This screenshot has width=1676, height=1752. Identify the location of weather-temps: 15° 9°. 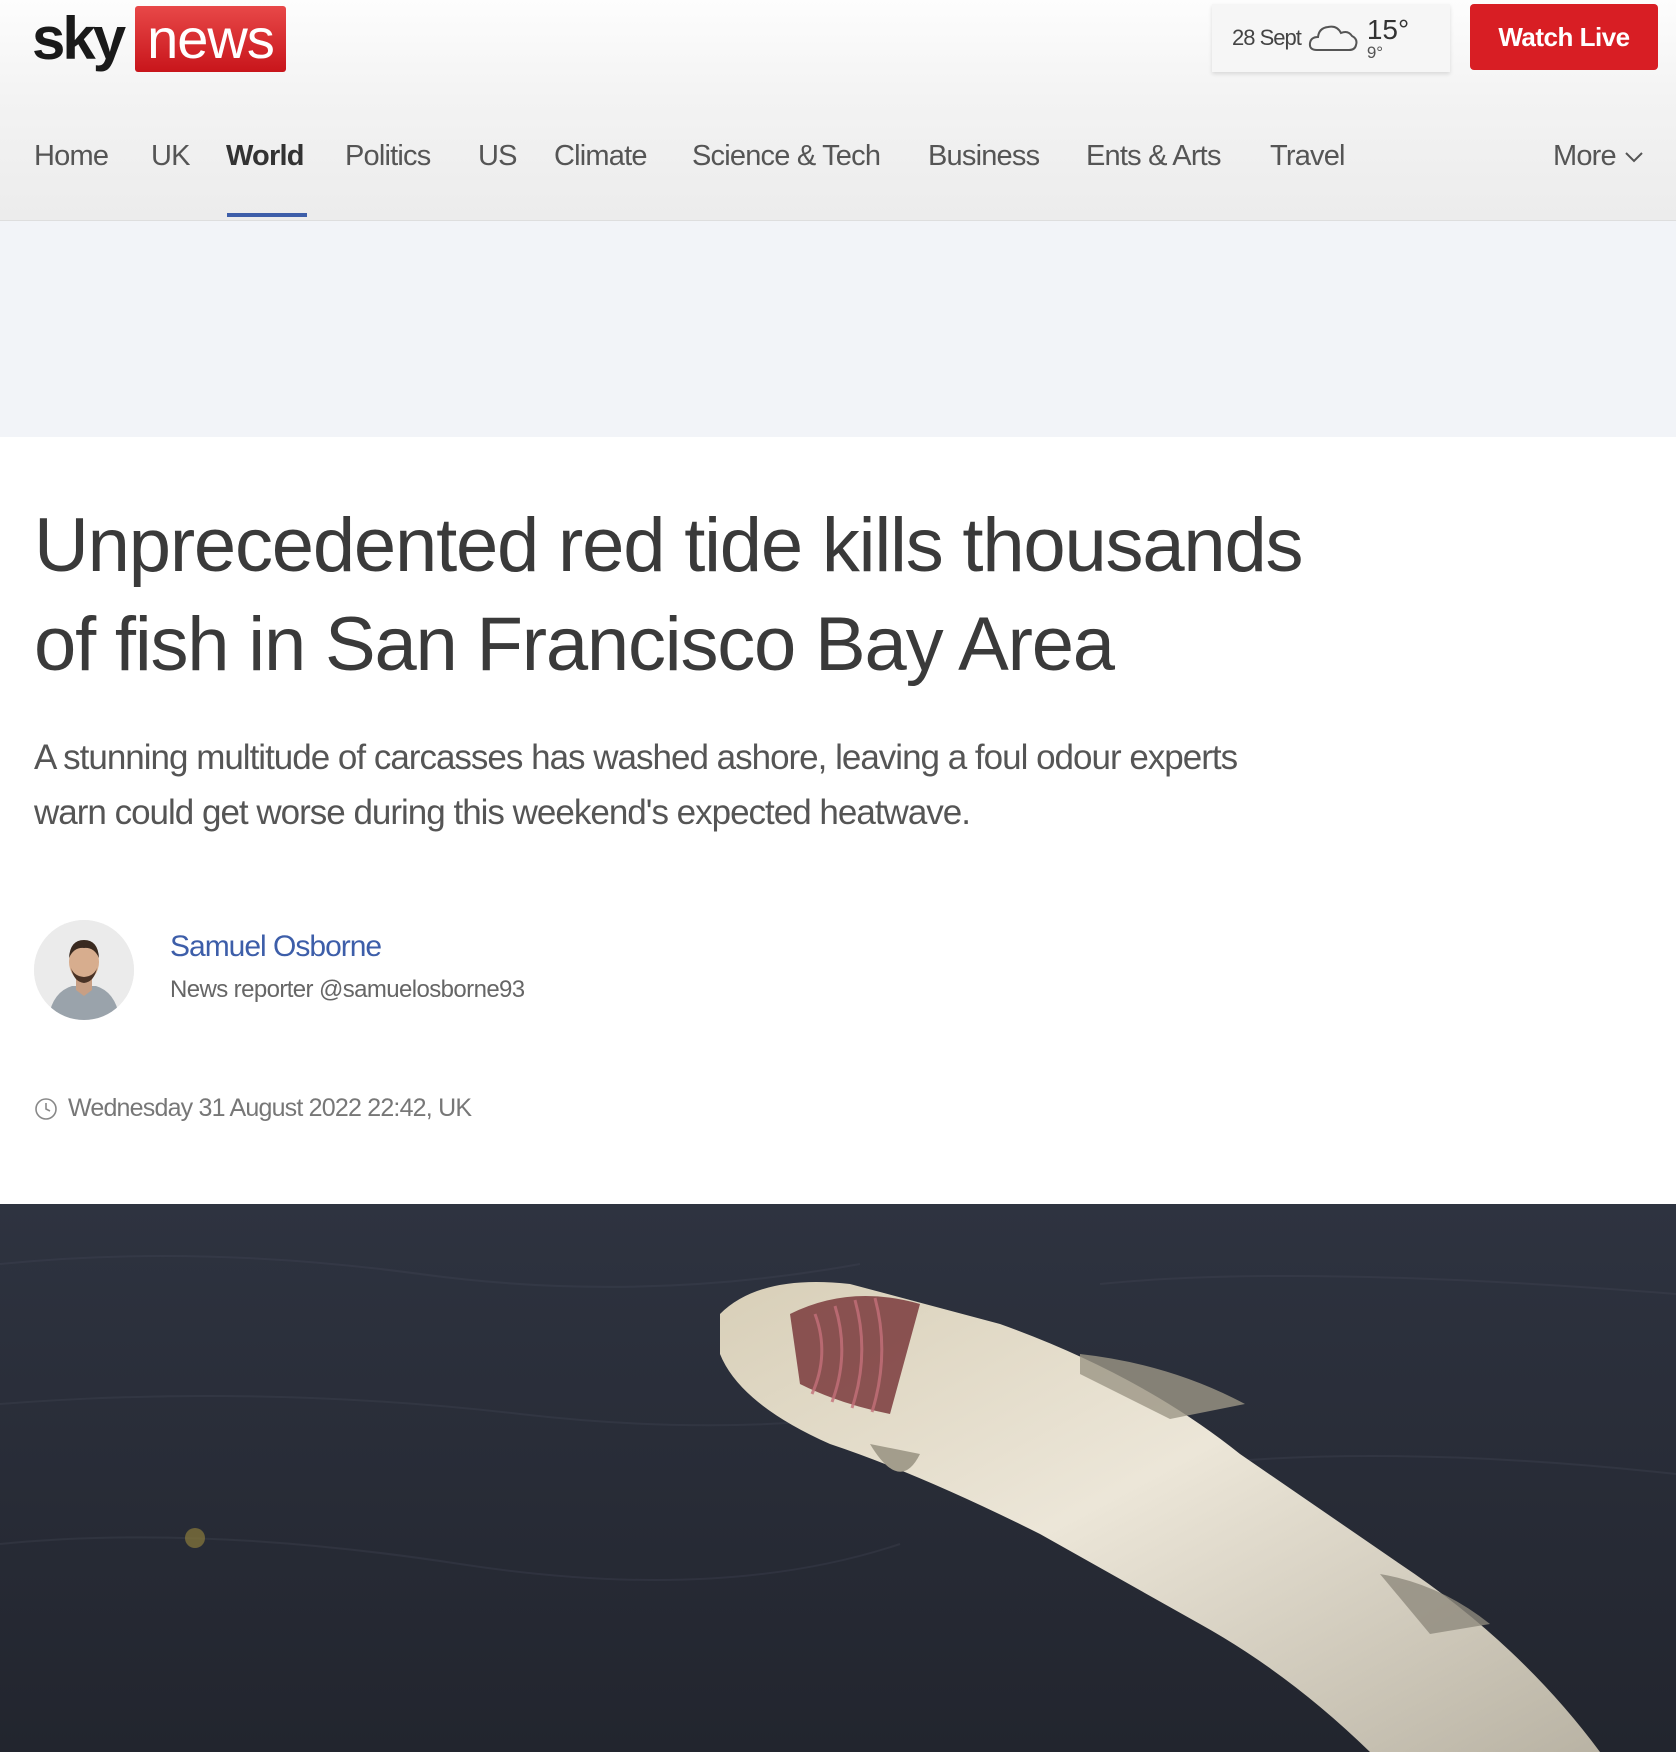
(1388, 37).